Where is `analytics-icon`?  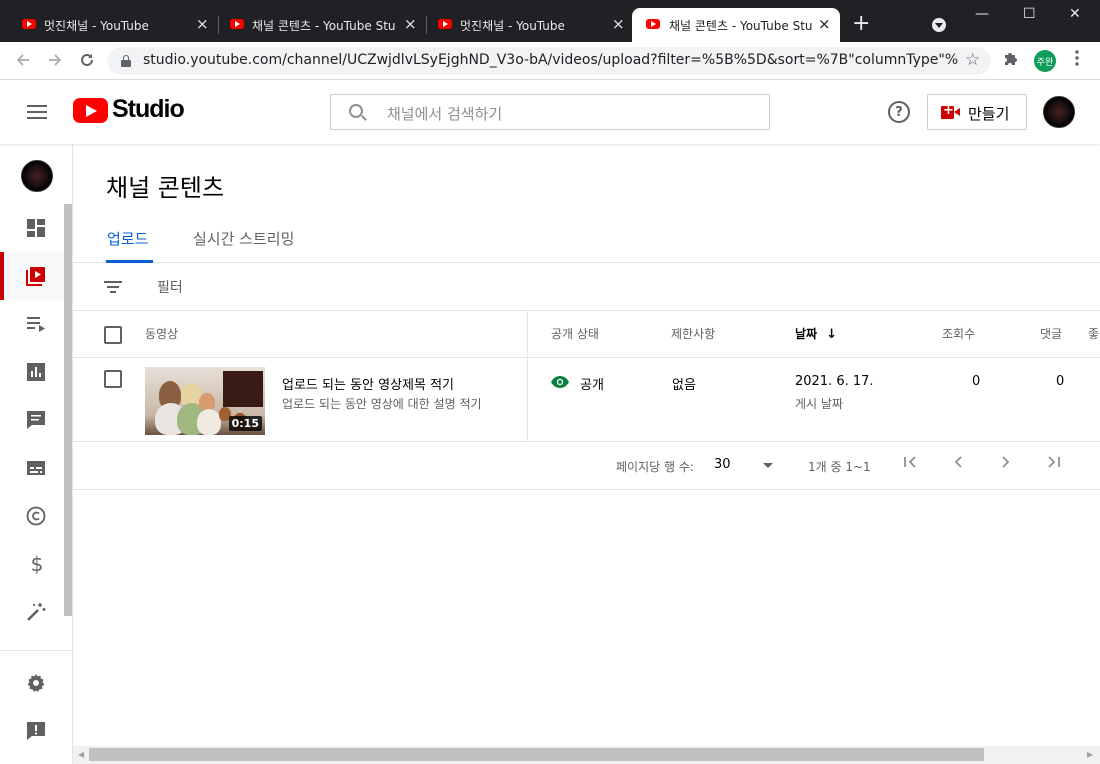 analytics-icon is located at coordinates (36, 372).